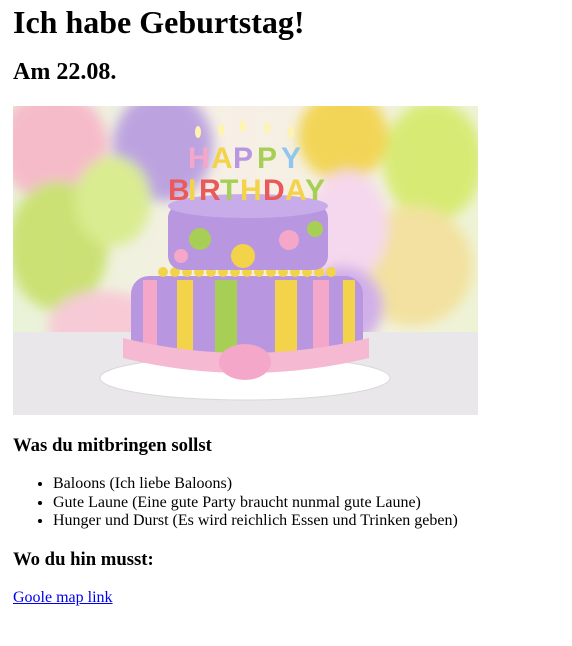 This screenshot has height=646, width=572. Describe the element at coordinates (65, 72) in the screenshot. I see `event-date: Am 22.08.` at that location.